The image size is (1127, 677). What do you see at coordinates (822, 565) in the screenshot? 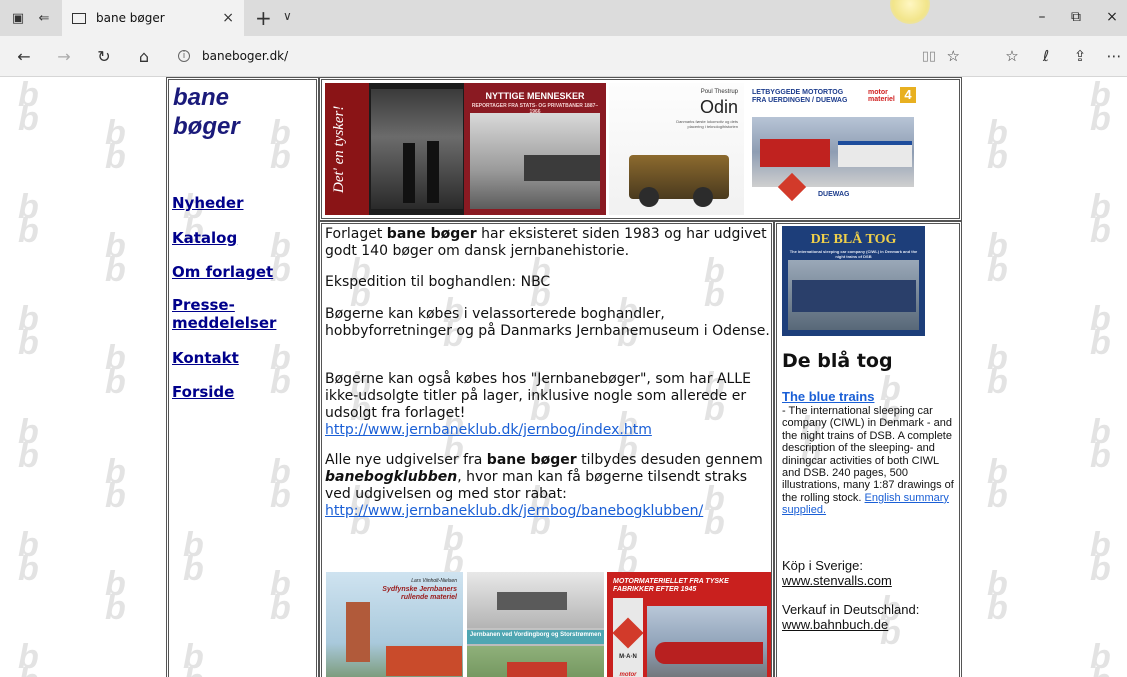
I see `sweden-label: Köp i Sverige:` at bounding box center [822, 565].